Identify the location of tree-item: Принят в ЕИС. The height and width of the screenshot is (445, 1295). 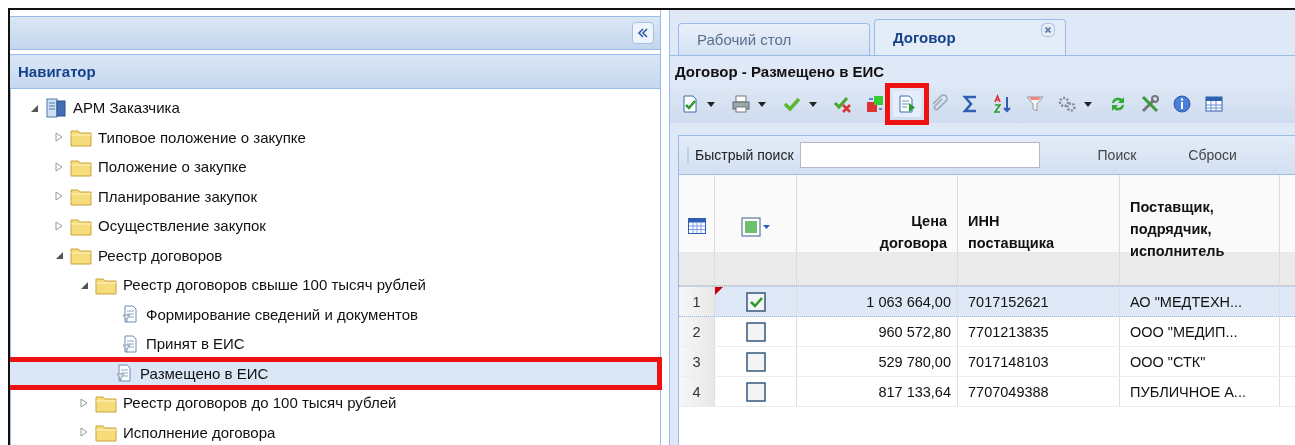
(335, 344).